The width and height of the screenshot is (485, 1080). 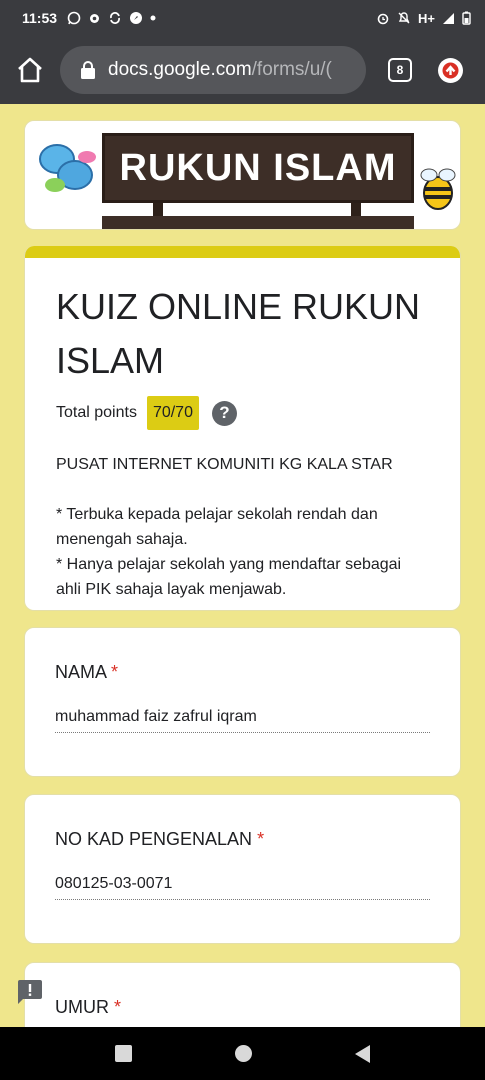 I want to click on question-label: UMUR *, so click(x=88, y=1007).